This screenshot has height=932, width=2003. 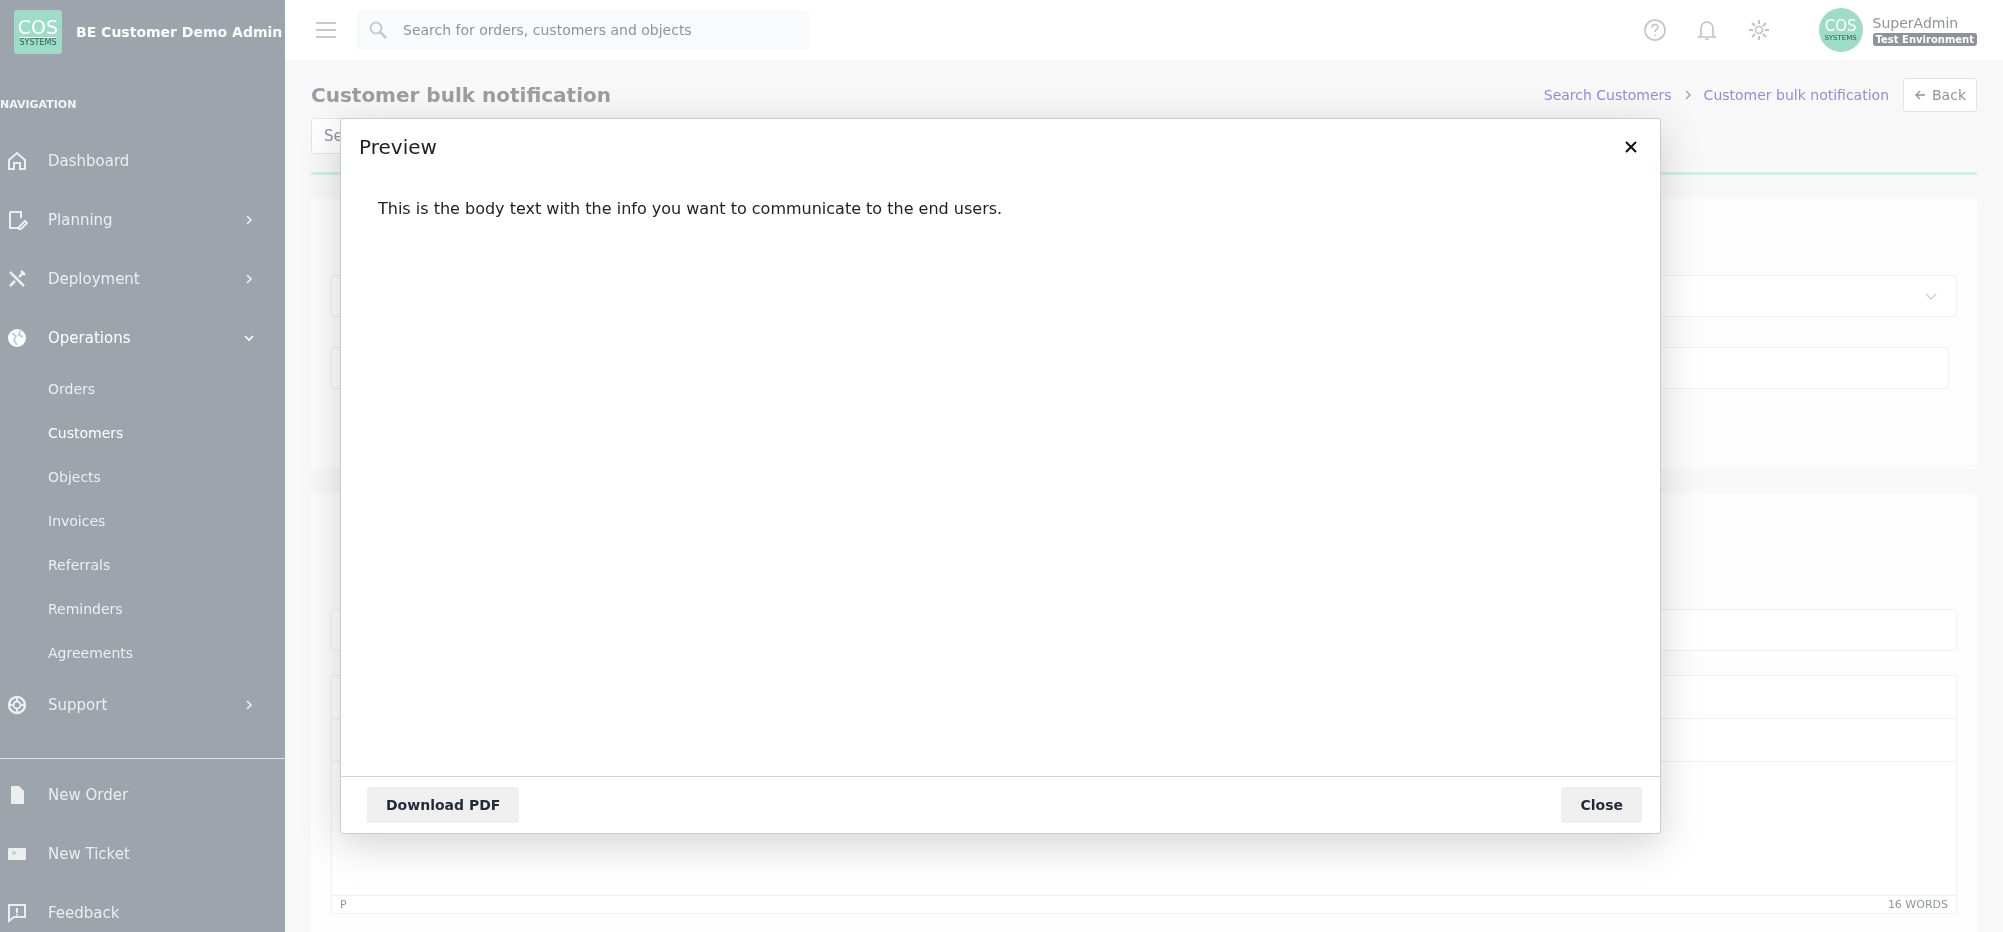 I want to click on sidebar-subitem: Objects, so click(x=142, y=477).